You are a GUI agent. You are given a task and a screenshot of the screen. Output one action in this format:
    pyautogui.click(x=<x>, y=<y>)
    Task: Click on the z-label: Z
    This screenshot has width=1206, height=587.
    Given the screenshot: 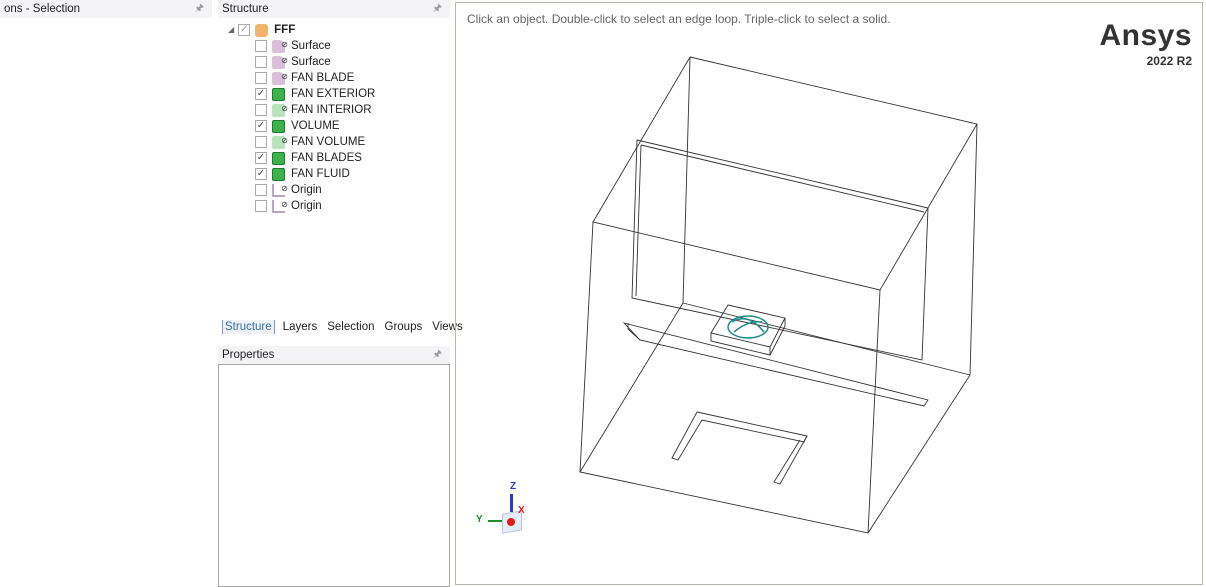 What is the action you would take?
    pyautogui.click(x=513, y=486)
    